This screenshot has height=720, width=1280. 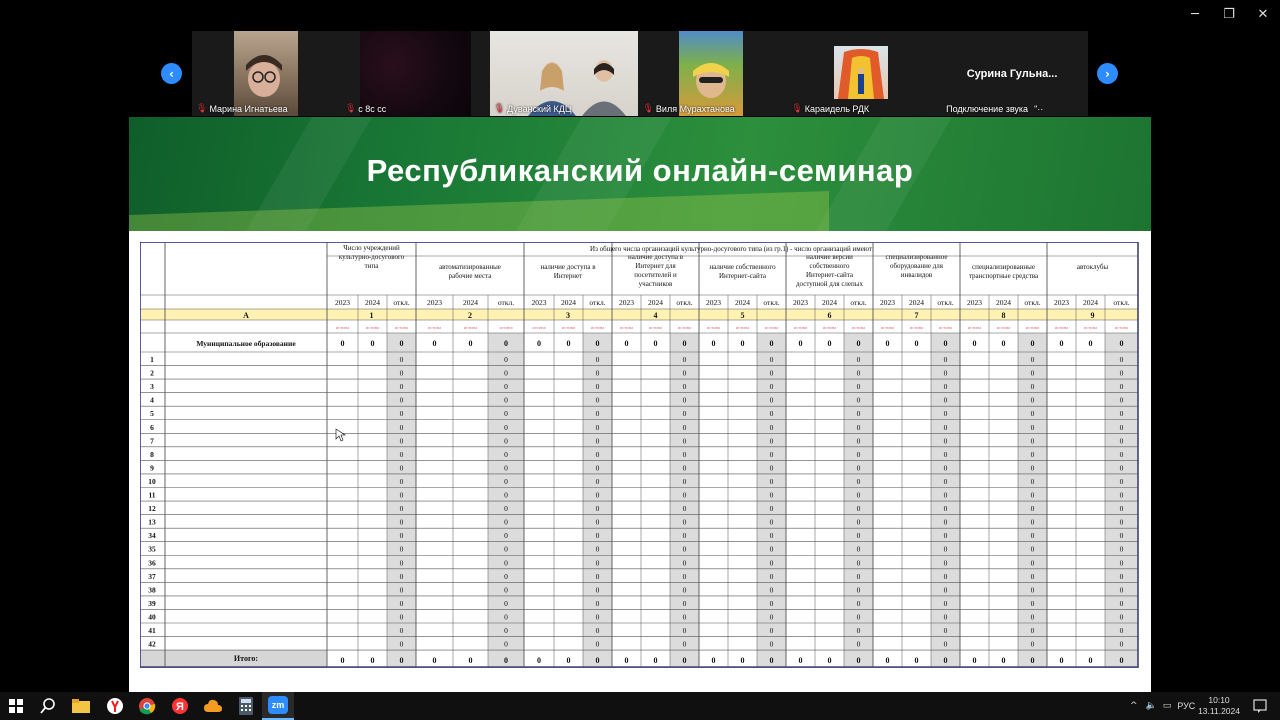 I want to click on speaker-icon: 🔈, so click(x=1151, y=706).